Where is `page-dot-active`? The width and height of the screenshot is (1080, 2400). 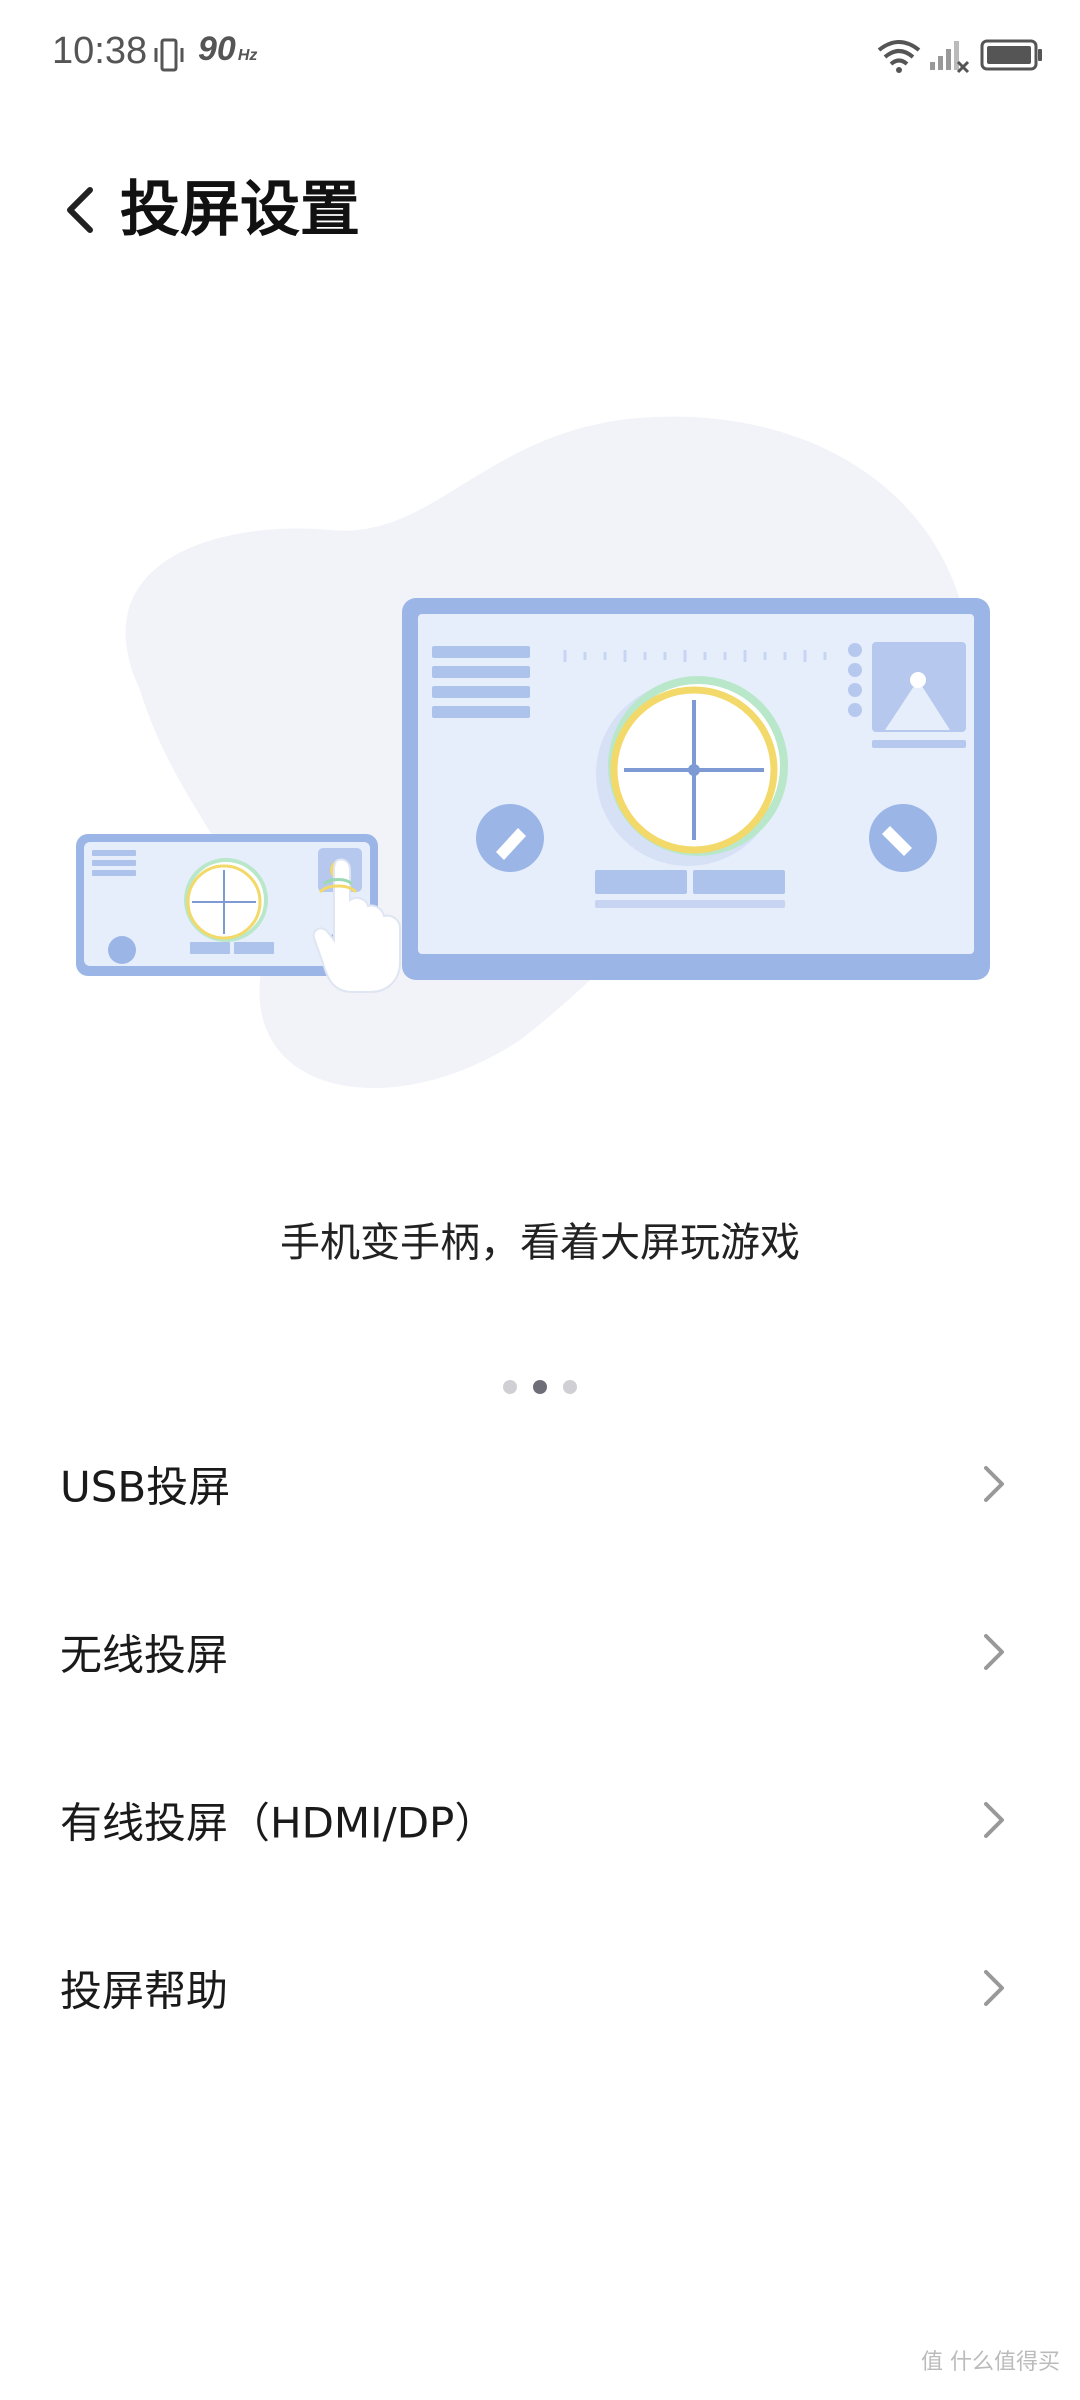 page-dot-active is located at coordinates (540, 1387).